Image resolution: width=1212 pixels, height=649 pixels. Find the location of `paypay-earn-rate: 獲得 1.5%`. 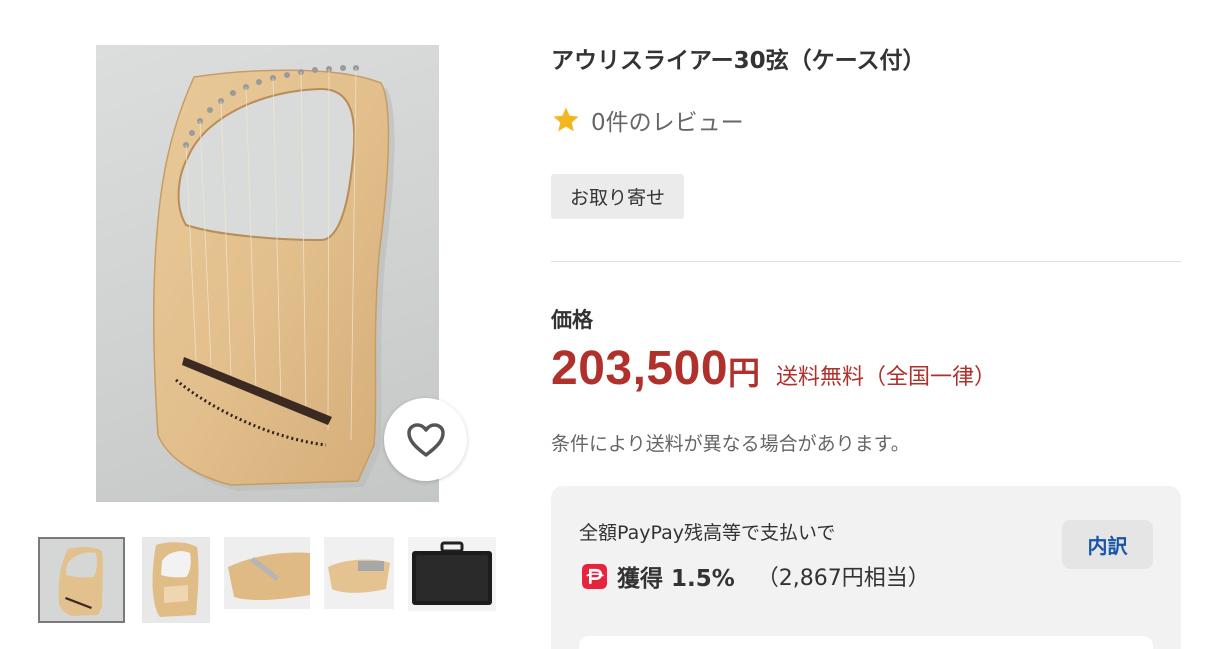

paypay-earn-rate: 獲得 1.5% is located at coordinates (676, 579).